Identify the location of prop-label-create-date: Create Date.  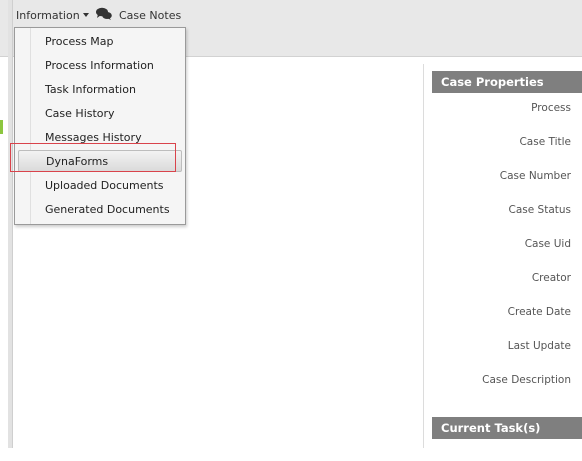
(539, 312).